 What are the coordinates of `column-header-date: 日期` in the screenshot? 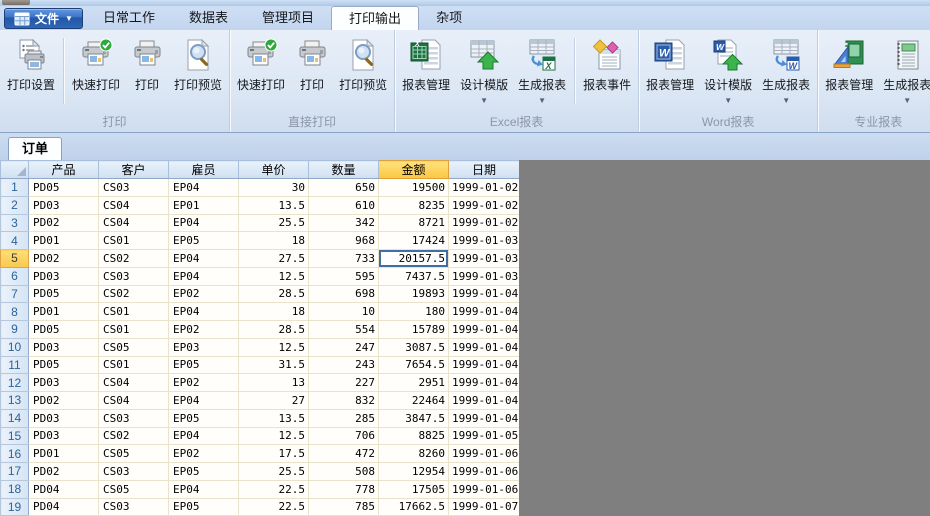 It's located at (483, 169).